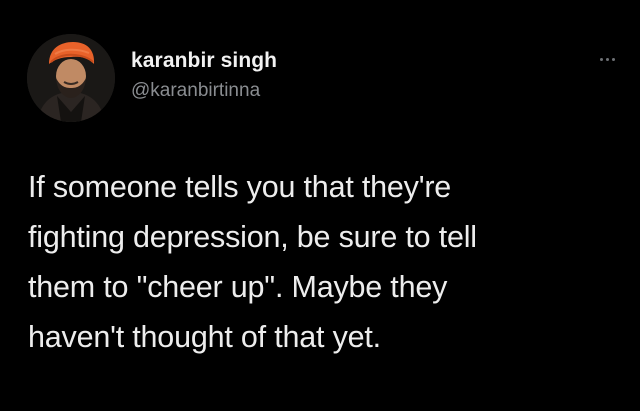 The height and width of the screenshot is (411, 640). I want to click on avatar-image, so click(71, 78).